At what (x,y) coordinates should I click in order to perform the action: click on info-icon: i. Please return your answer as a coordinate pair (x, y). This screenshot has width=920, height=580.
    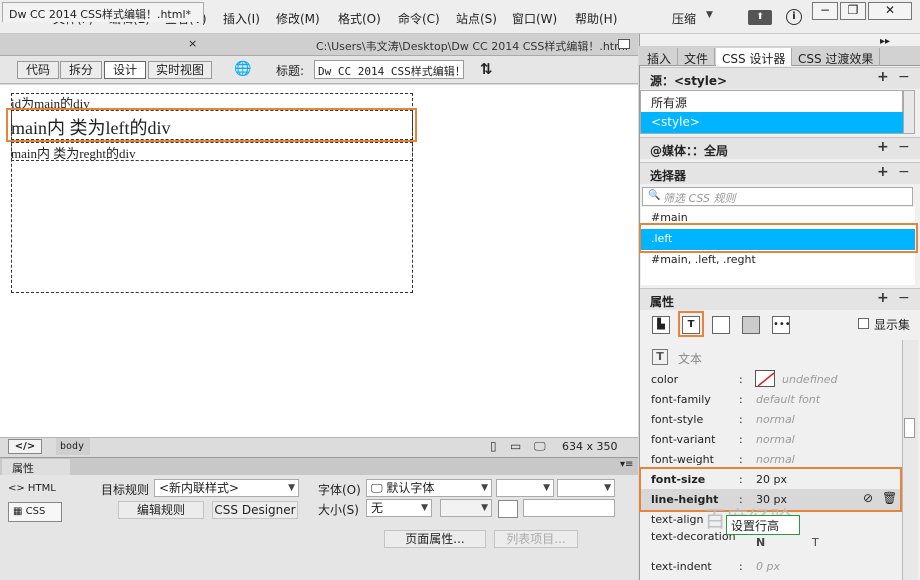
    Looking at the image, I should click on (794, 17).